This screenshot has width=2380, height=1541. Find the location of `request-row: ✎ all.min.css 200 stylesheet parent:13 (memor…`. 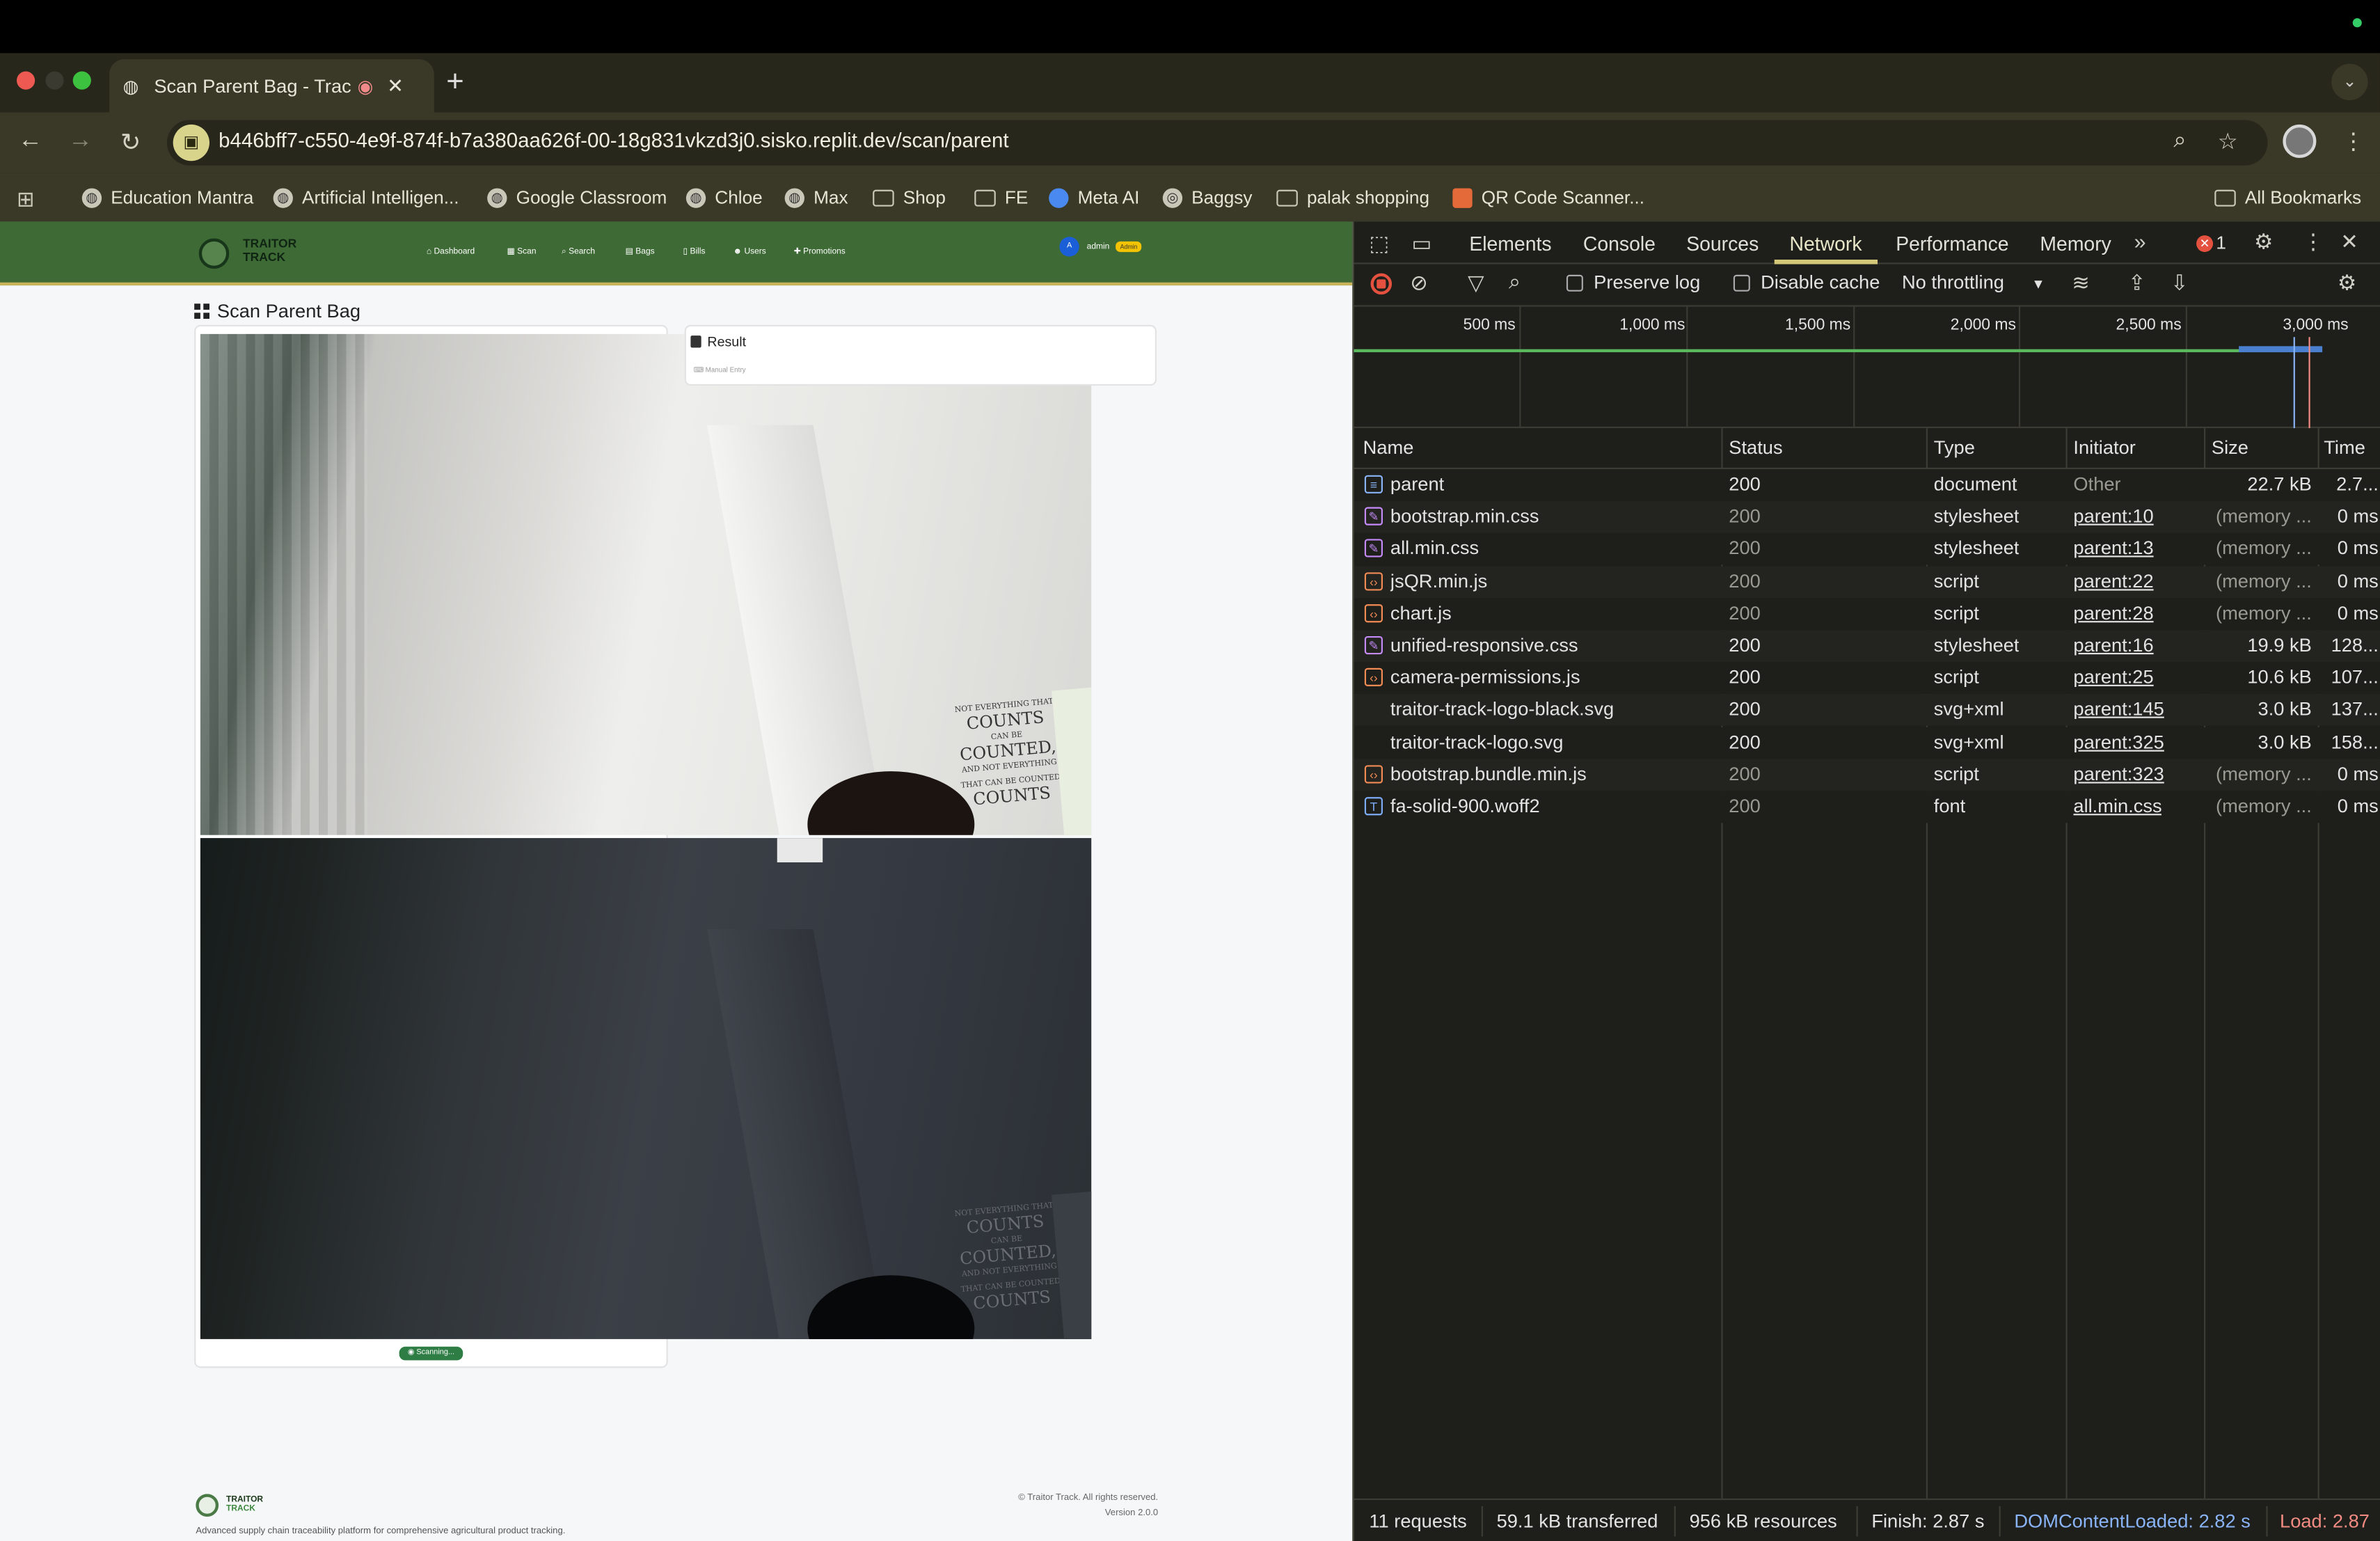

request-row: ✎ all.min.css 200 stylesheet parent:13 (memor… is located at coordinates (1867, 549).